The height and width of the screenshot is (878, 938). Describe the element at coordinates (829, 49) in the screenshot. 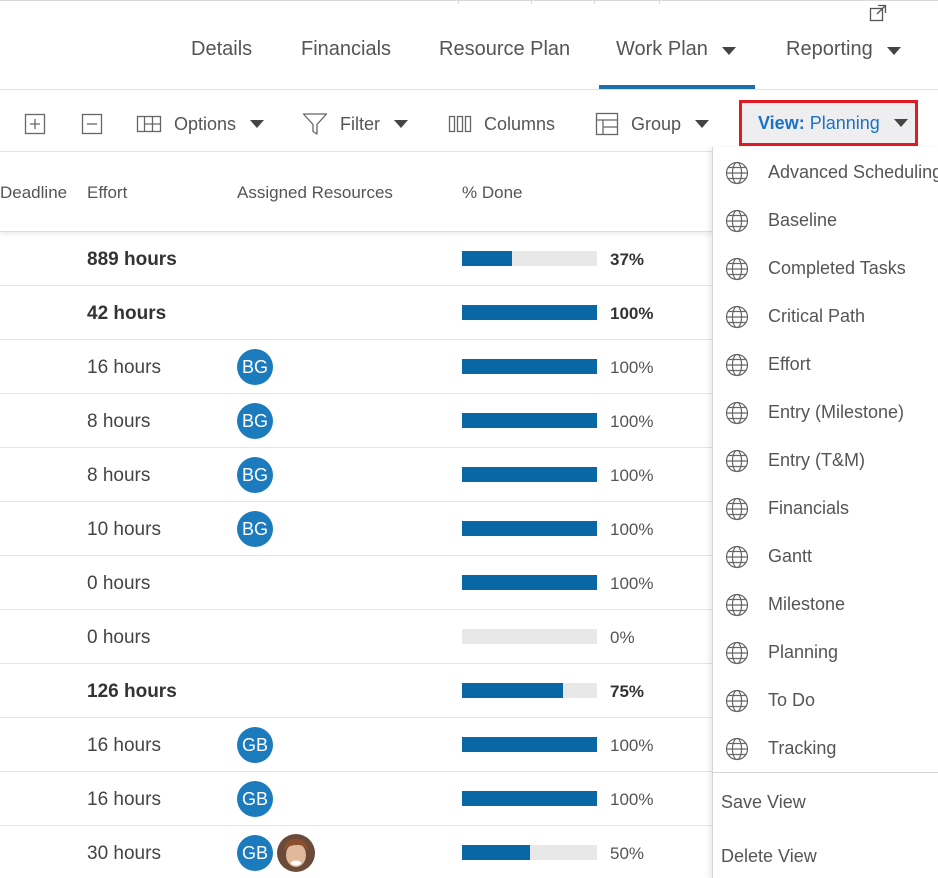

I see `tab-label: Reporting` at that location.